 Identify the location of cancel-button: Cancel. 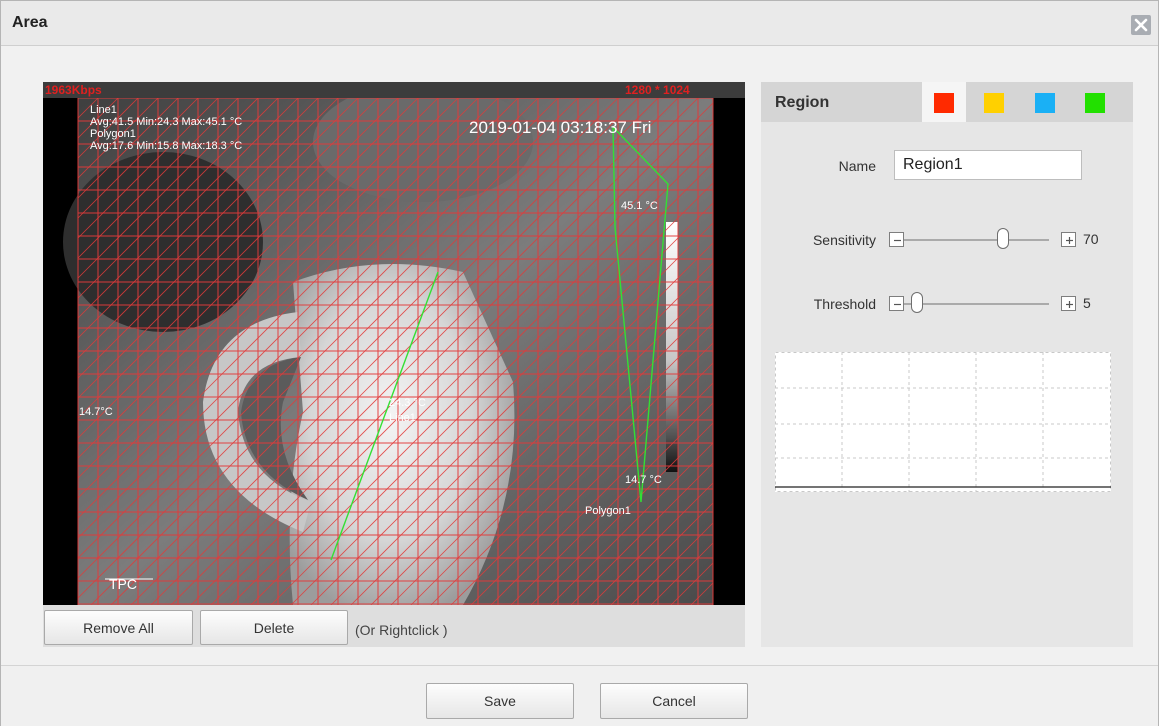
(674, 701).